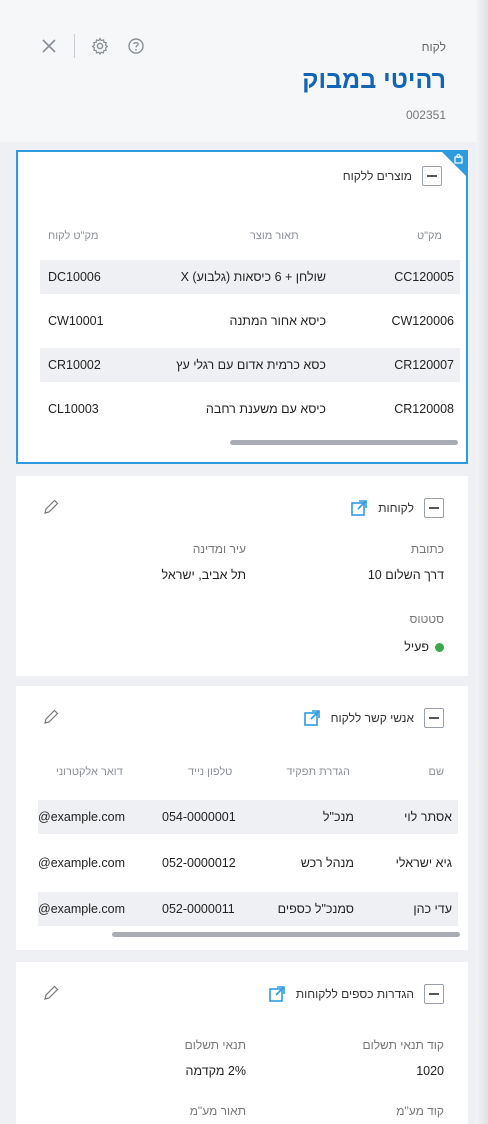  Describe the element at coordinates (430, 1071) in the screenshot. I see `payment-code-value: 1020` at that location.